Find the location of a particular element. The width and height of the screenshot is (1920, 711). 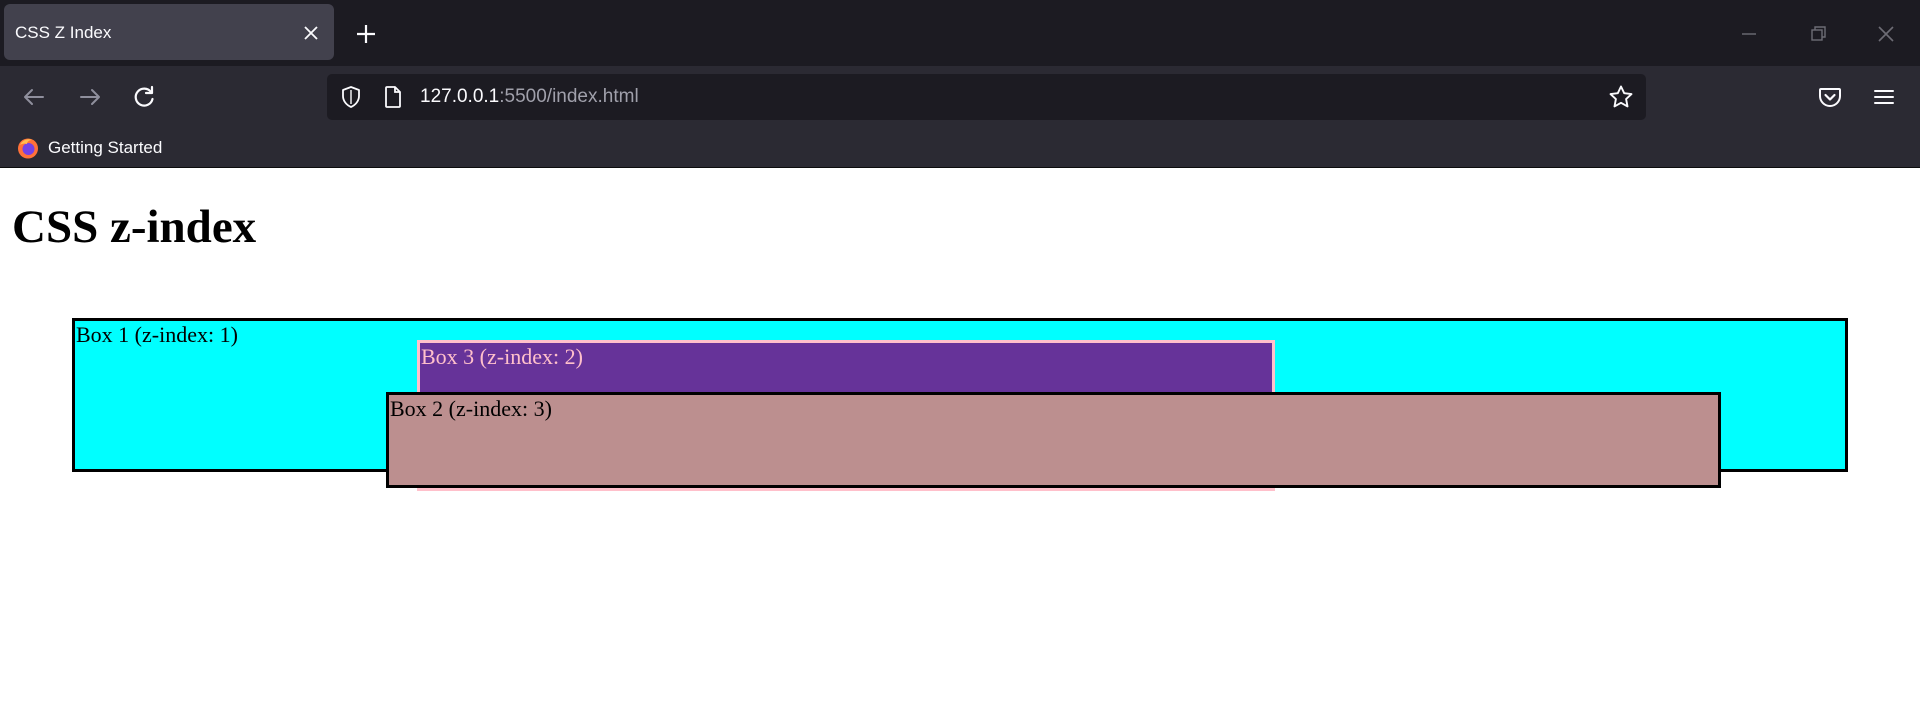

url-host: 127.0.0.1 is located at coordinates (460, 96).